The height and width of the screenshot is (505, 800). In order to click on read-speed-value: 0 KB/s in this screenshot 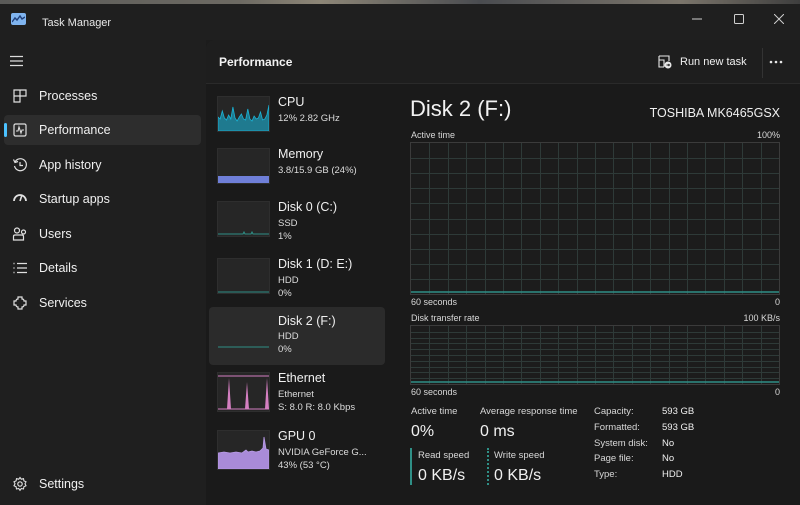, I will do `click(442, 475)`.